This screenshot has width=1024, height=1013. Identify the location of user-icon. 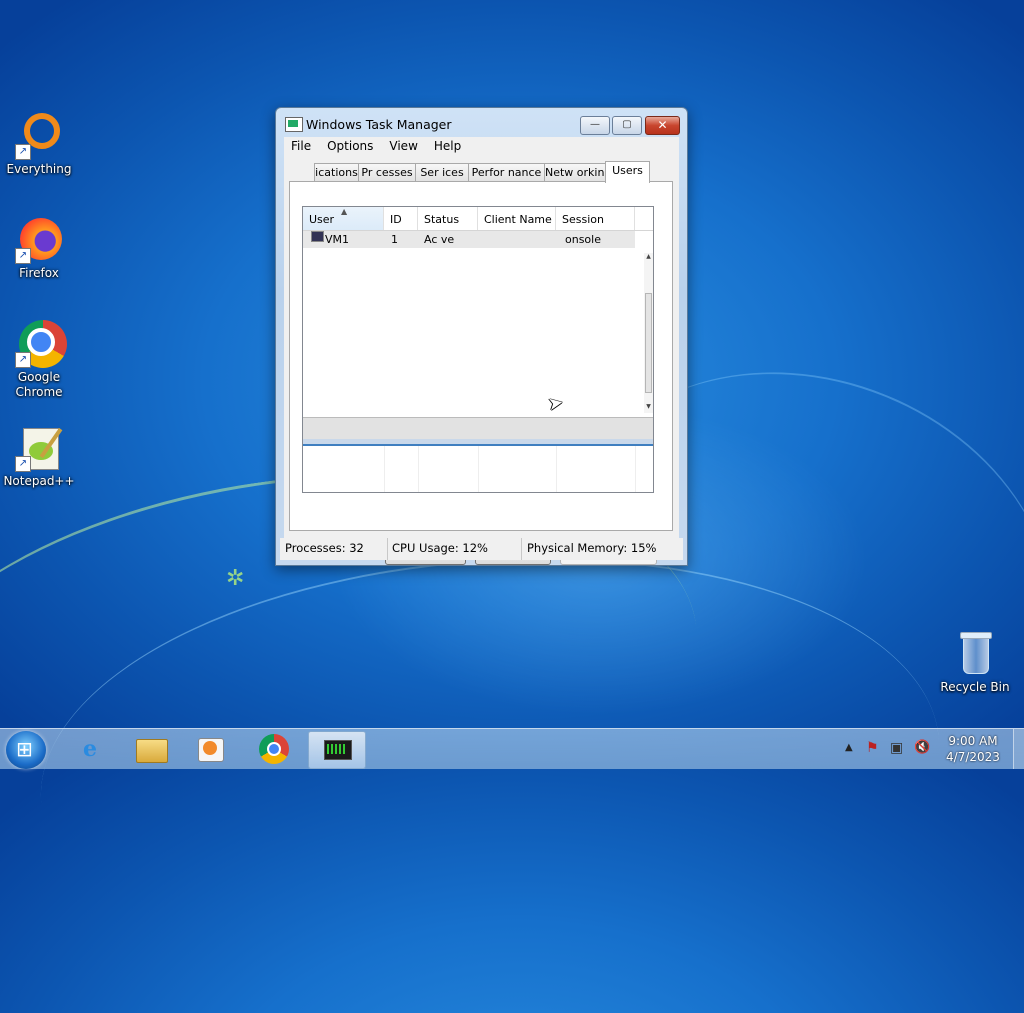
(317, 236).